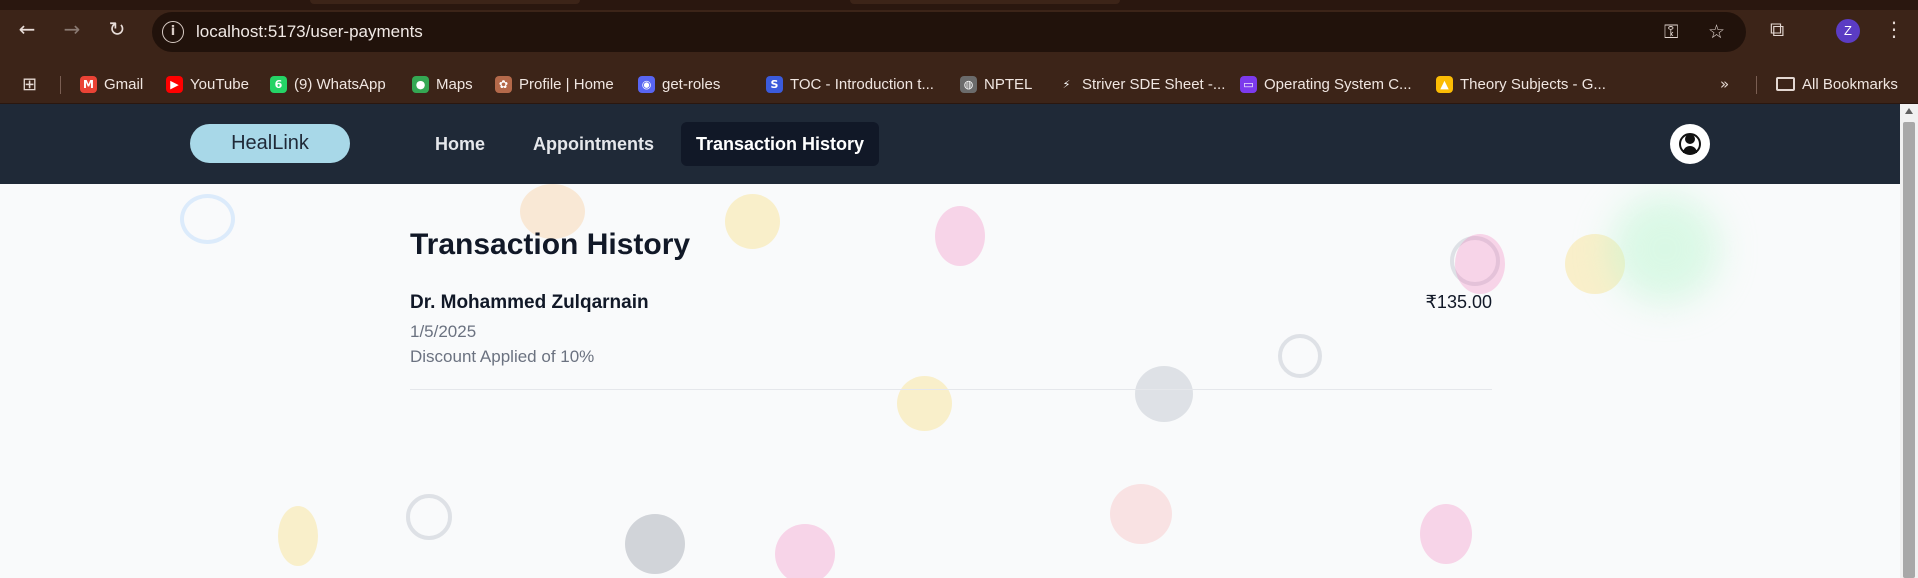  Describe the element at coordinates (774, 84) in the screenshot. I see `toc-site-icon: S` at that location.